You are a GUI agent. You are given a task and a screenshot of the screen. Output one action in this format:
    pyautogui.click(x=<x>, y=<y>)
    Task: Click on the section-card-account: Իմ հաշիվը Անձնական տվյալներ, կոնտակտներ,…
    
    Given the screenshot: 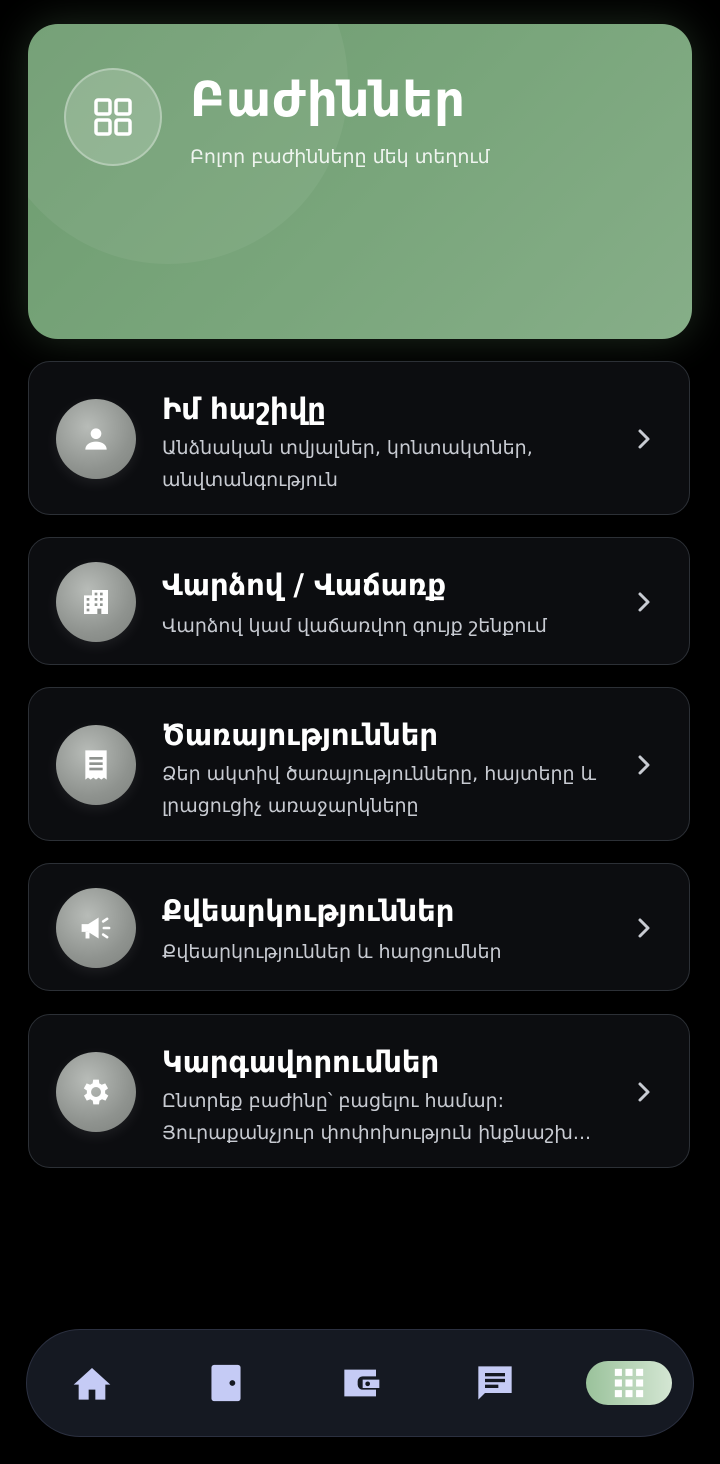 What is the action you would take?
    pyautogui.click(x=359, y=438)
    